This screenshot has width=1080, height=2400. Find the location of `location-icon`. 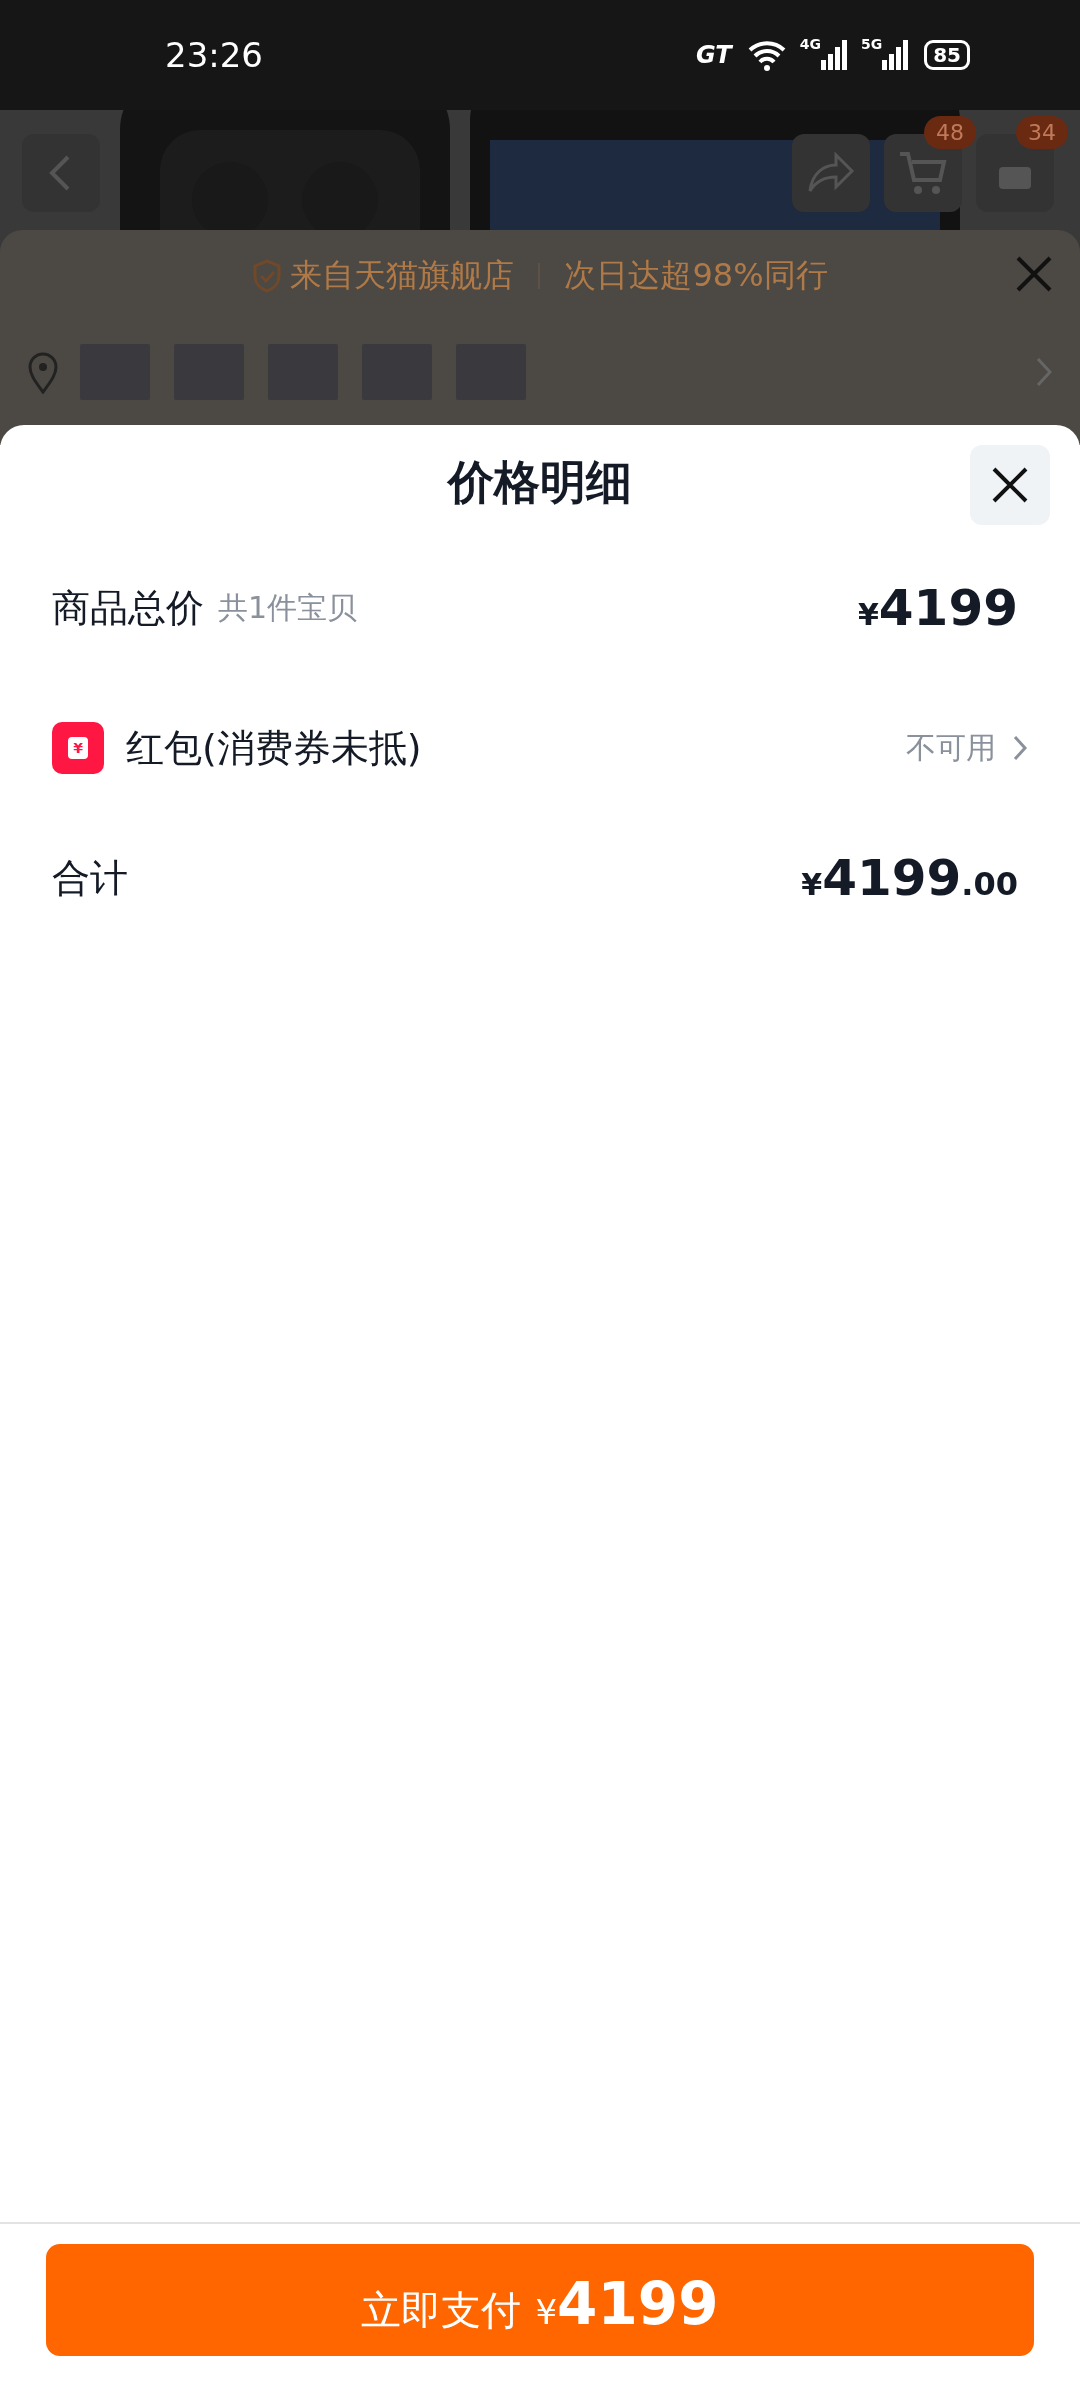

location-icon is located at coordinates (43, 372).